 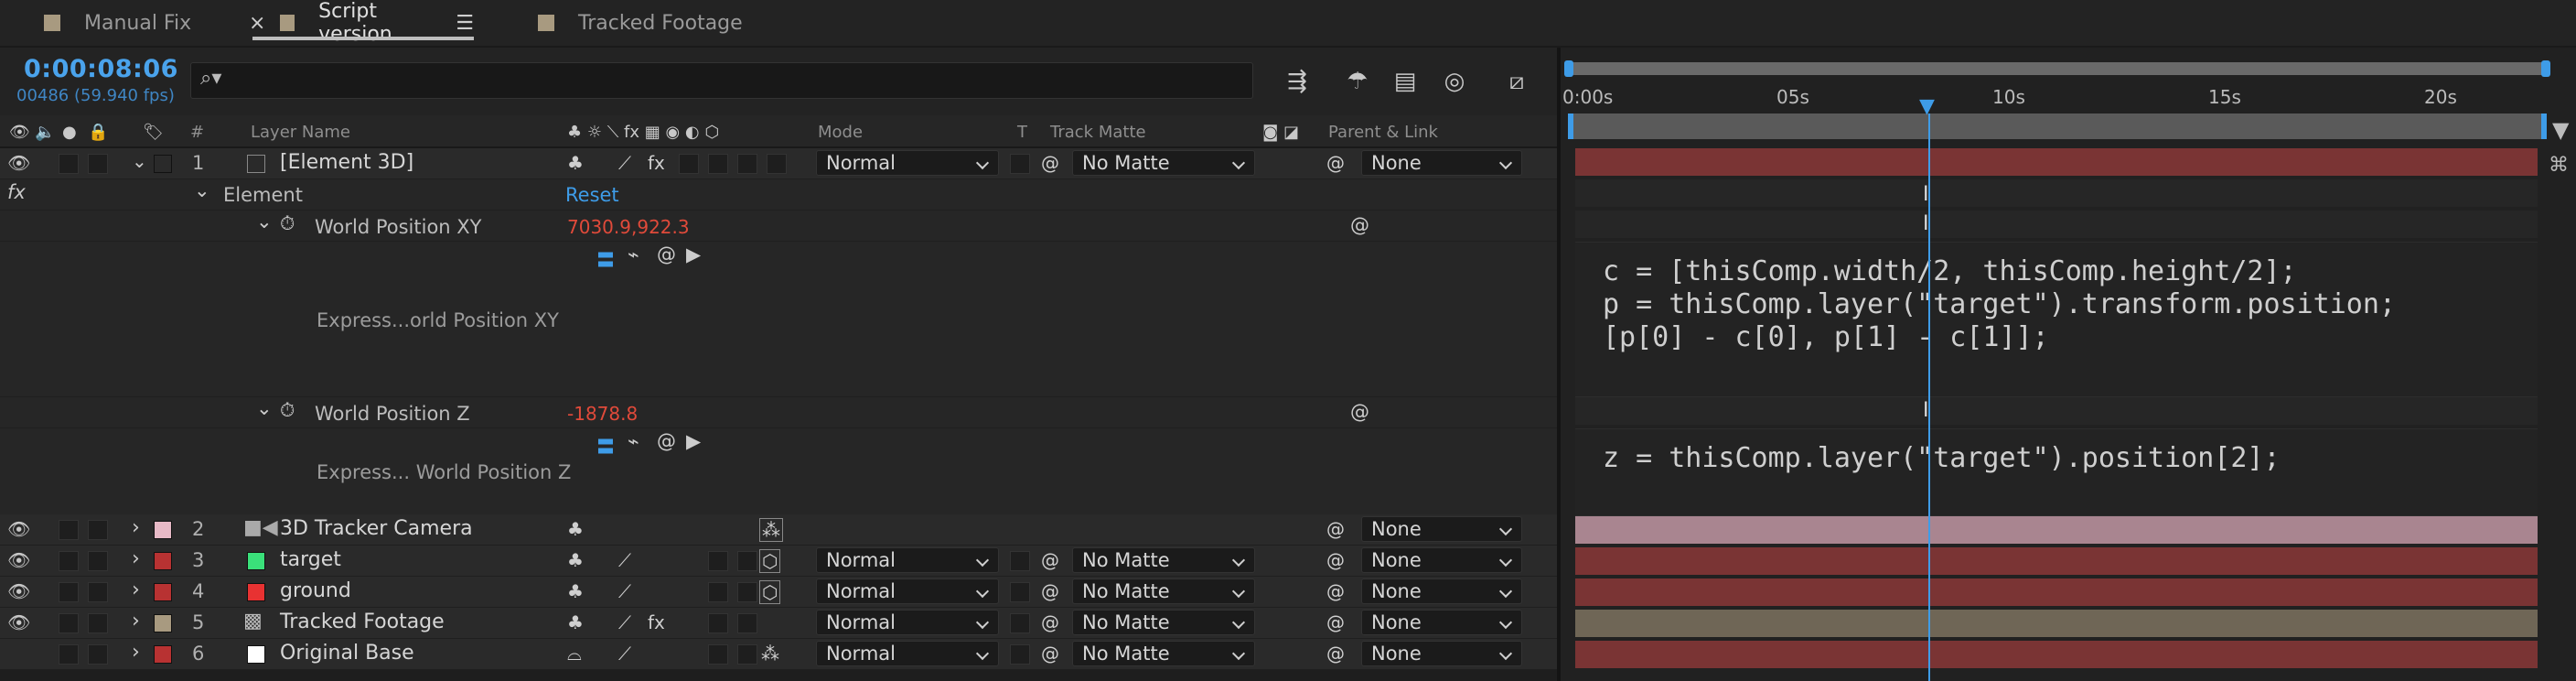 What do you see at coordinates (310, 559) in the screenshot?
I see `layer-name: target` at bounding box center [310, 559].